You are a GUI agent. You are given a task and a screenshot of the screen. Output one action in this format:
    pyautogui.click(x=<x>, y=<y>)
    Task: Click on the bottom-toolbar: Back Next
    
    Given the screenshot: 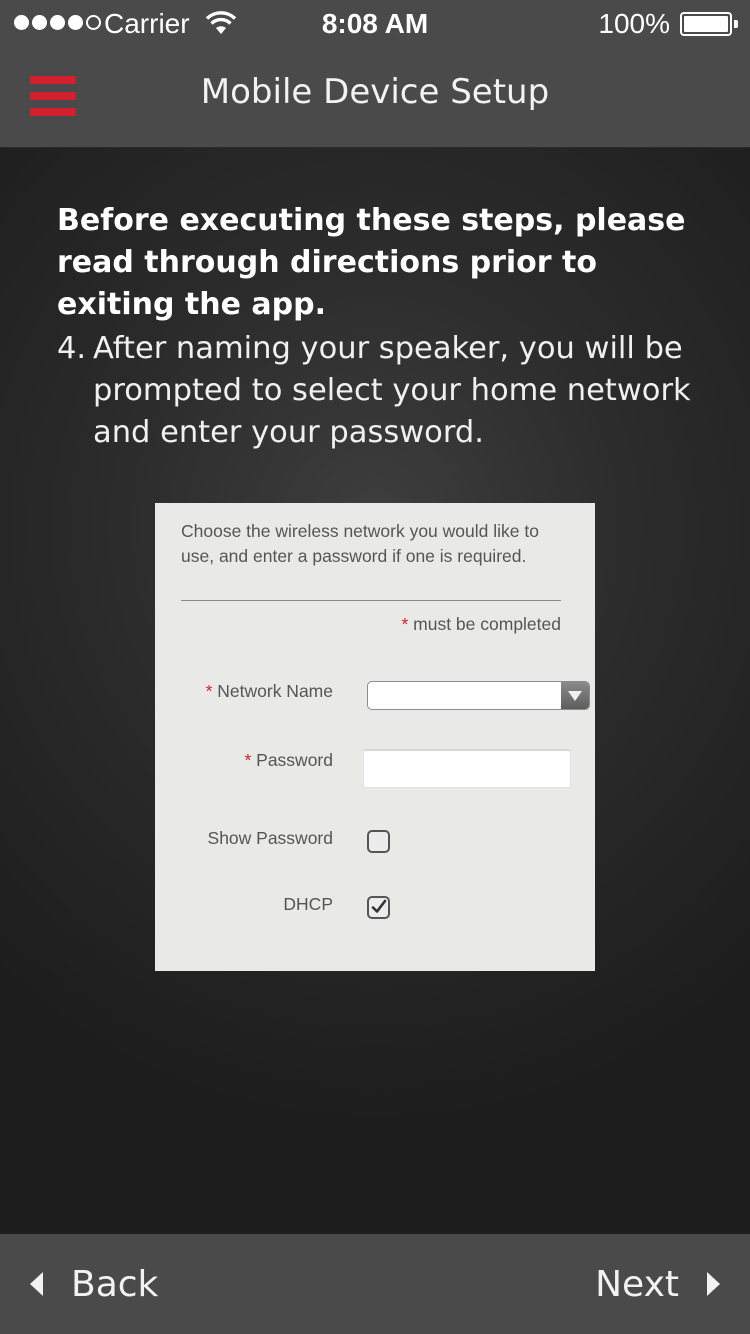 What is the action you would take?
    pyautogui.click(x=375, y=1284)
    